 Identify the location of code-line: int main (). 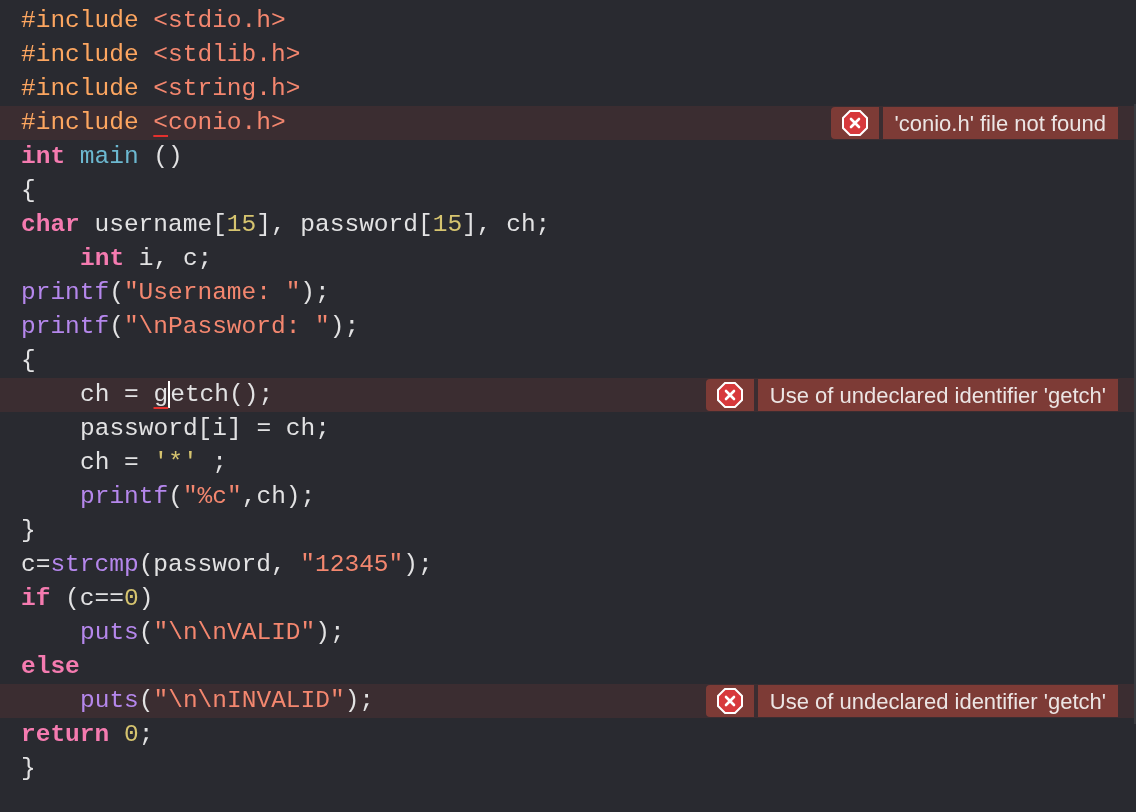
(101, 157).